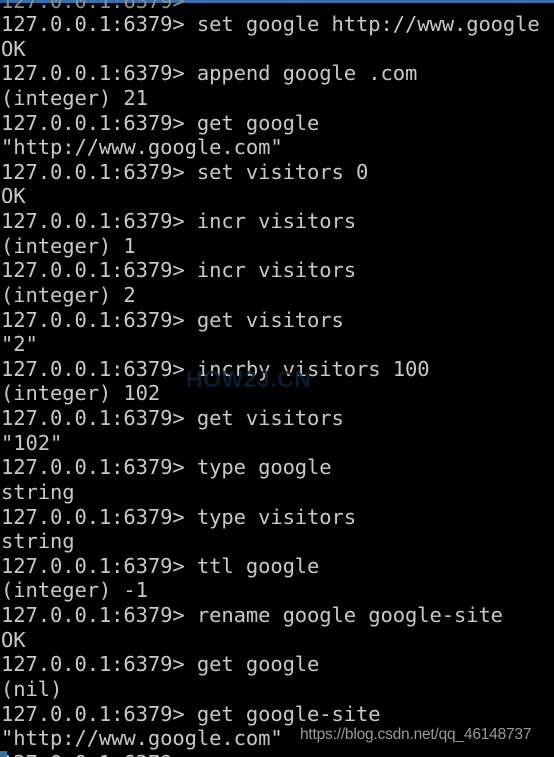 Image resolution: width=554 pixels, height=757 pixels. Describe the element at coordinates (19, 344) in the screenshot. I see `terminal-output-line: "2"` at that location.